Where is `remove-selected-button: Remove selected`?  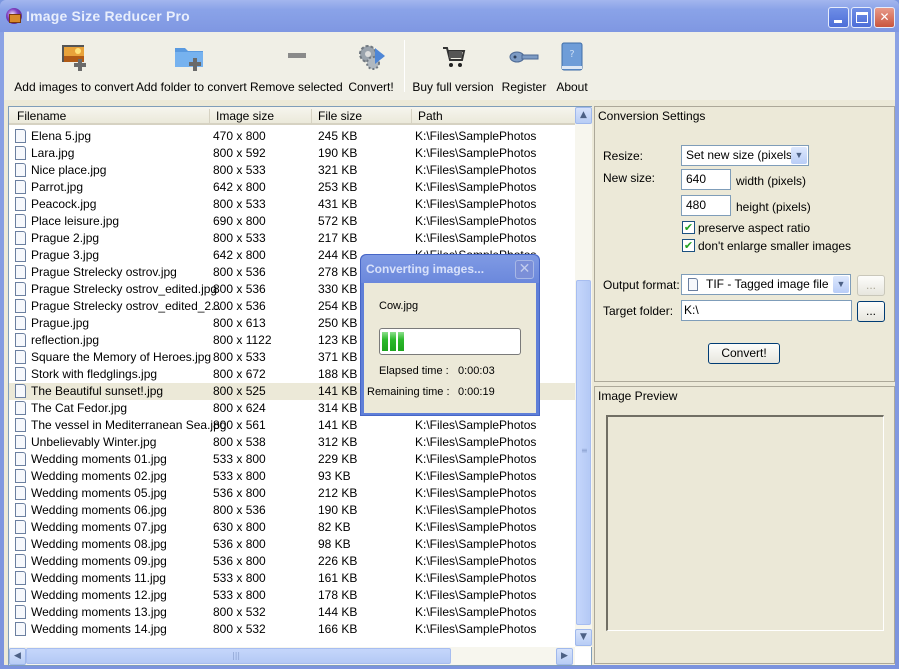
remove-selected-button: Remove selected is located at coordinates (296, 67).